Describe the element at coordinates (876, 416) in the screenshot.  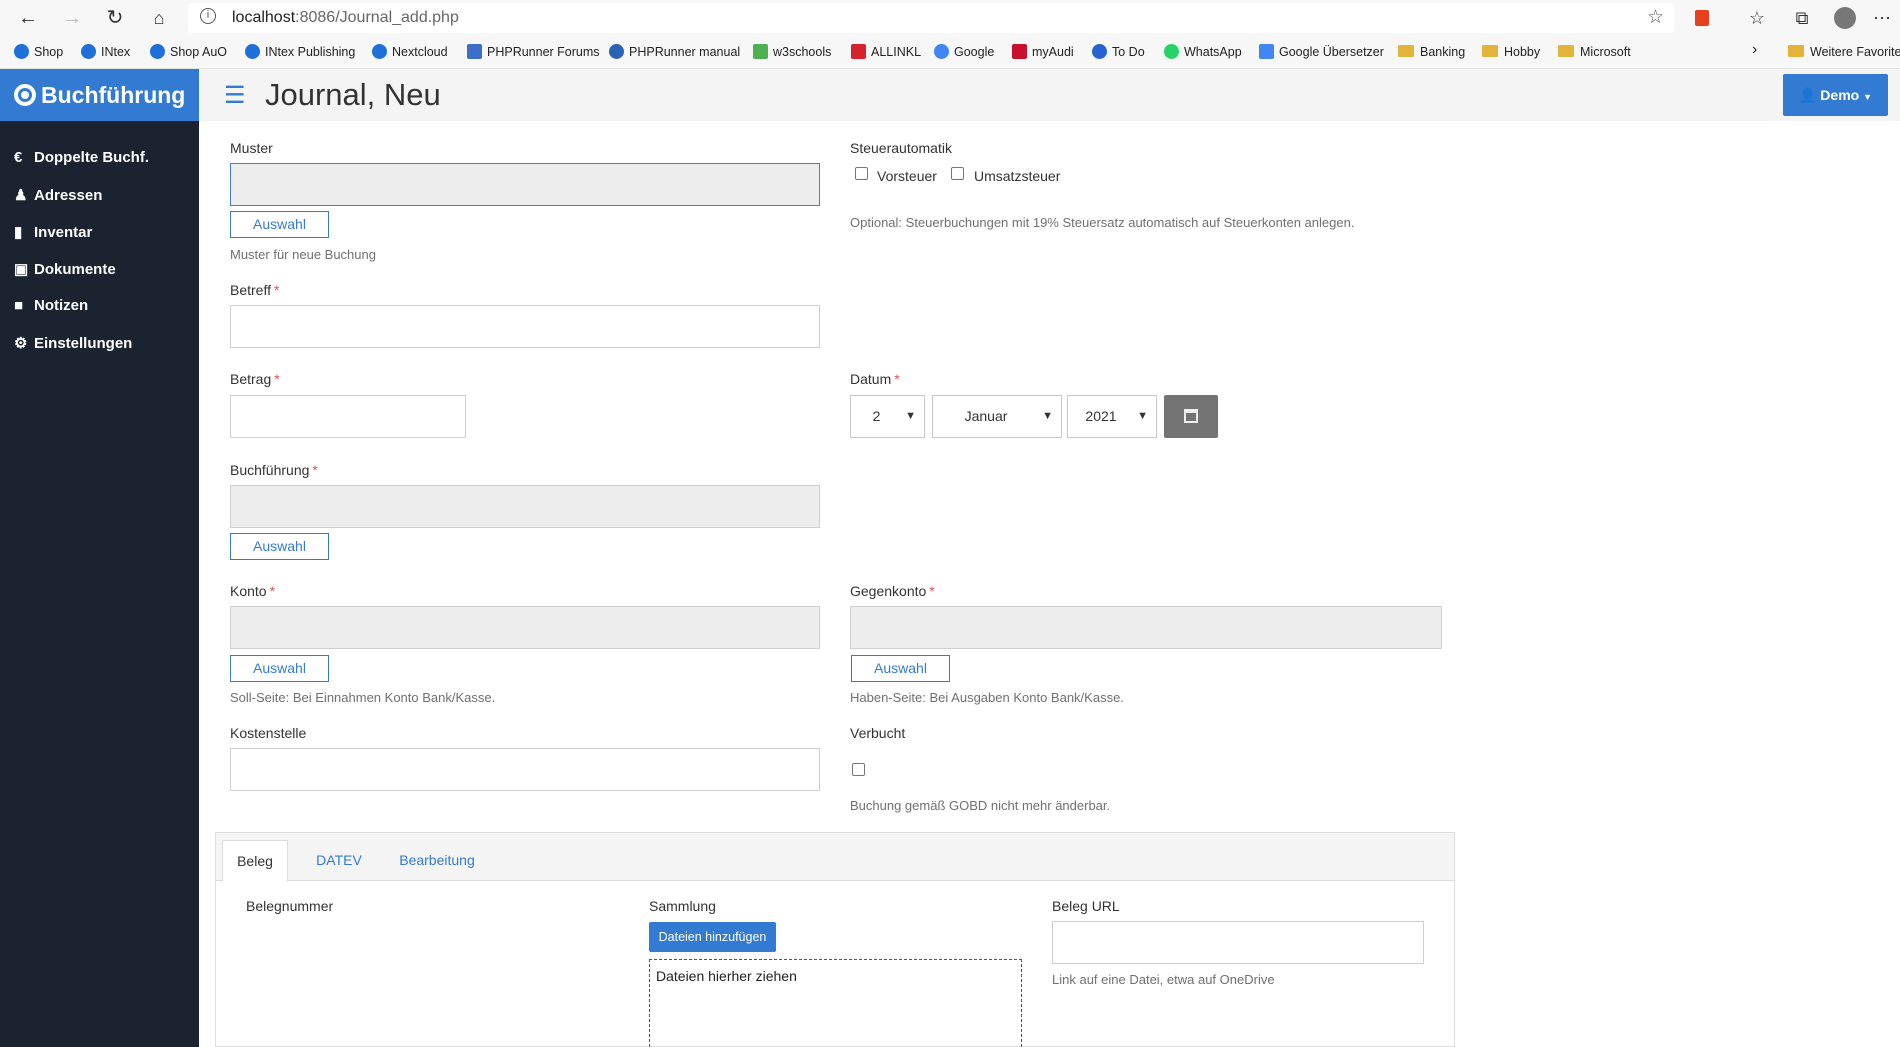
I see `day-value: 2` at that location.